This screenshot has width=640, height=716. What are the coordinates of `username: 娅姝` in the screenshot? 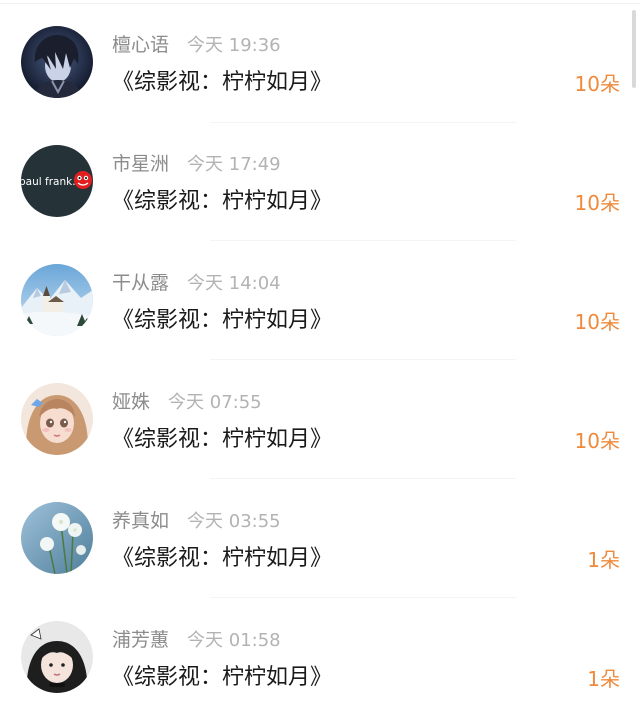 It's located at (131, 400).